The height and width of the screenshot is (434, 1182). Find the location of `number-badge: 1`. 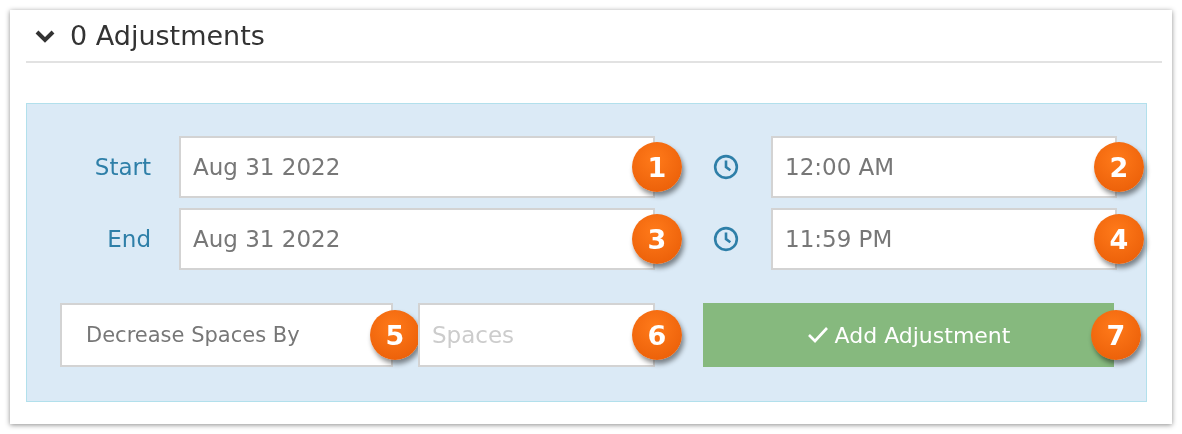

number-badge: 1 is located at coordinates (657, 167).